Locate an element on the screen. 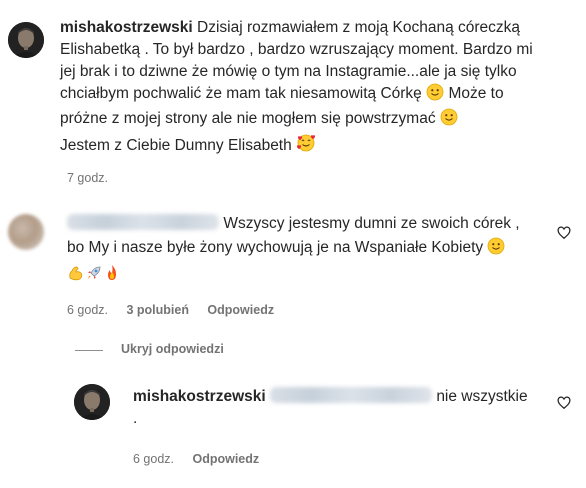  comment-like-button is located at coordinates (564, 235).